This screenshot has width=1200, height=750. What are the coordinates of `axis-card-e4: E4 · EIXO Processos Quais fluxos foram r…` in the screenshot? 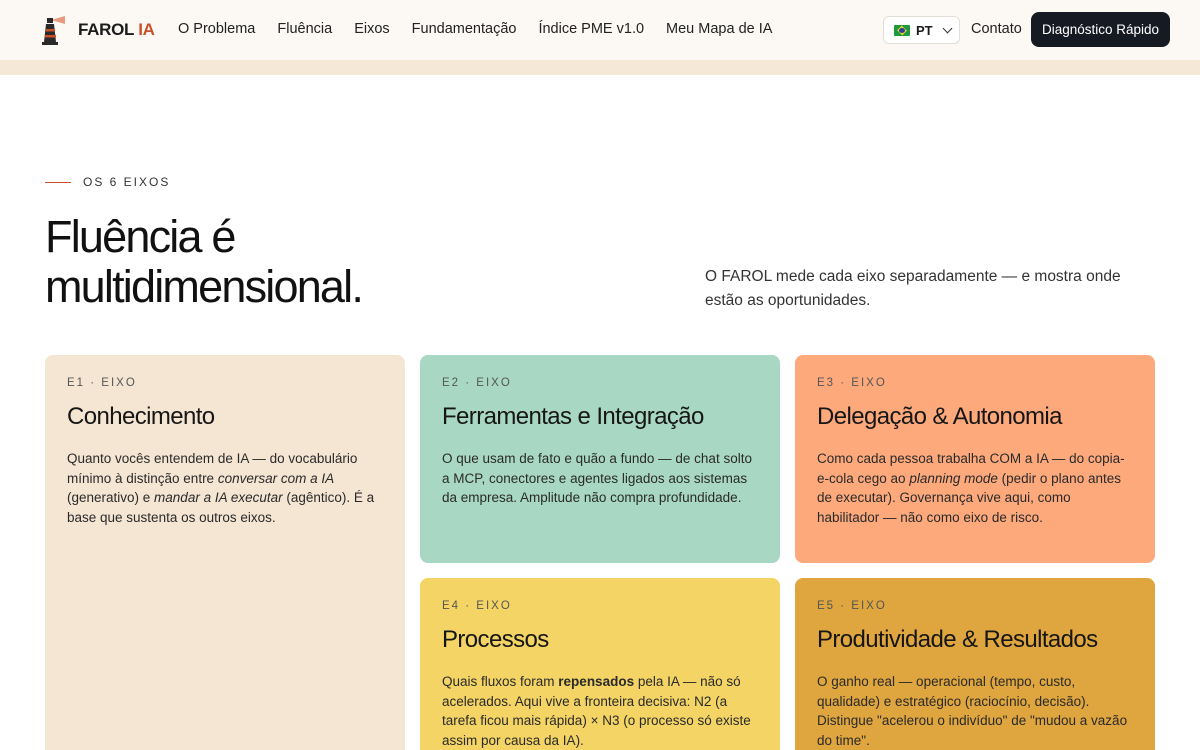 It's located at (600, 664).